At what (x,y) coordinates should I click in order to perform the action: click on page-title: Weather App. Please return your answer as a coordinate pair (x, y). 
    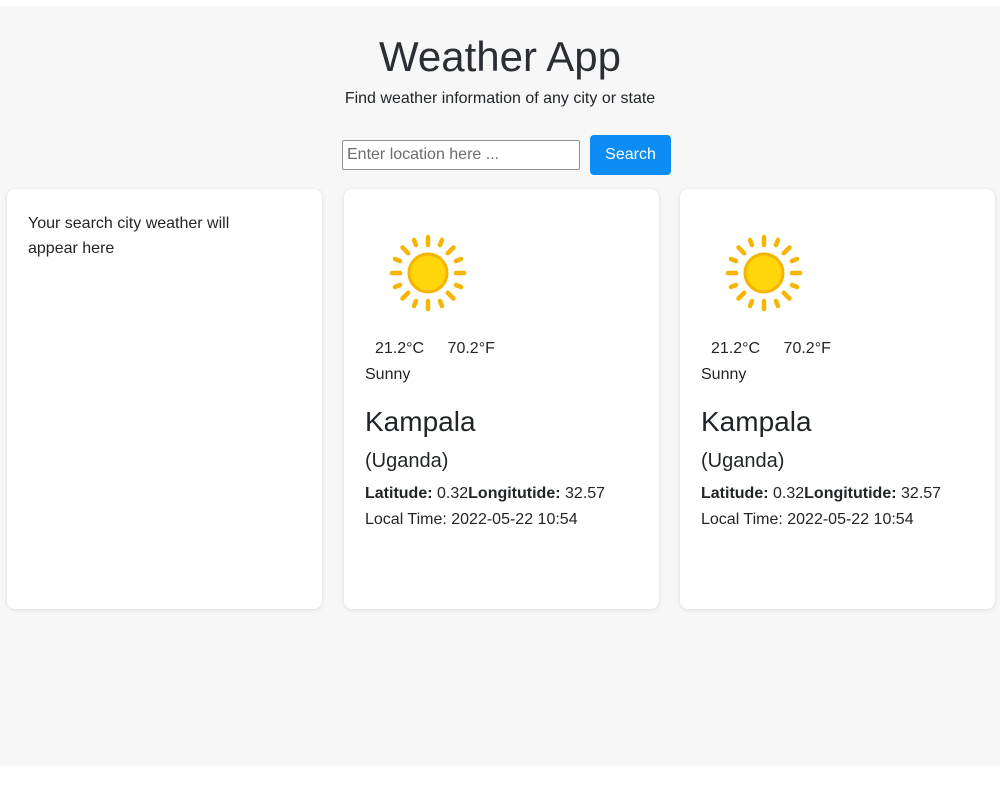
    Looking at the image, I should click on (500, 56).